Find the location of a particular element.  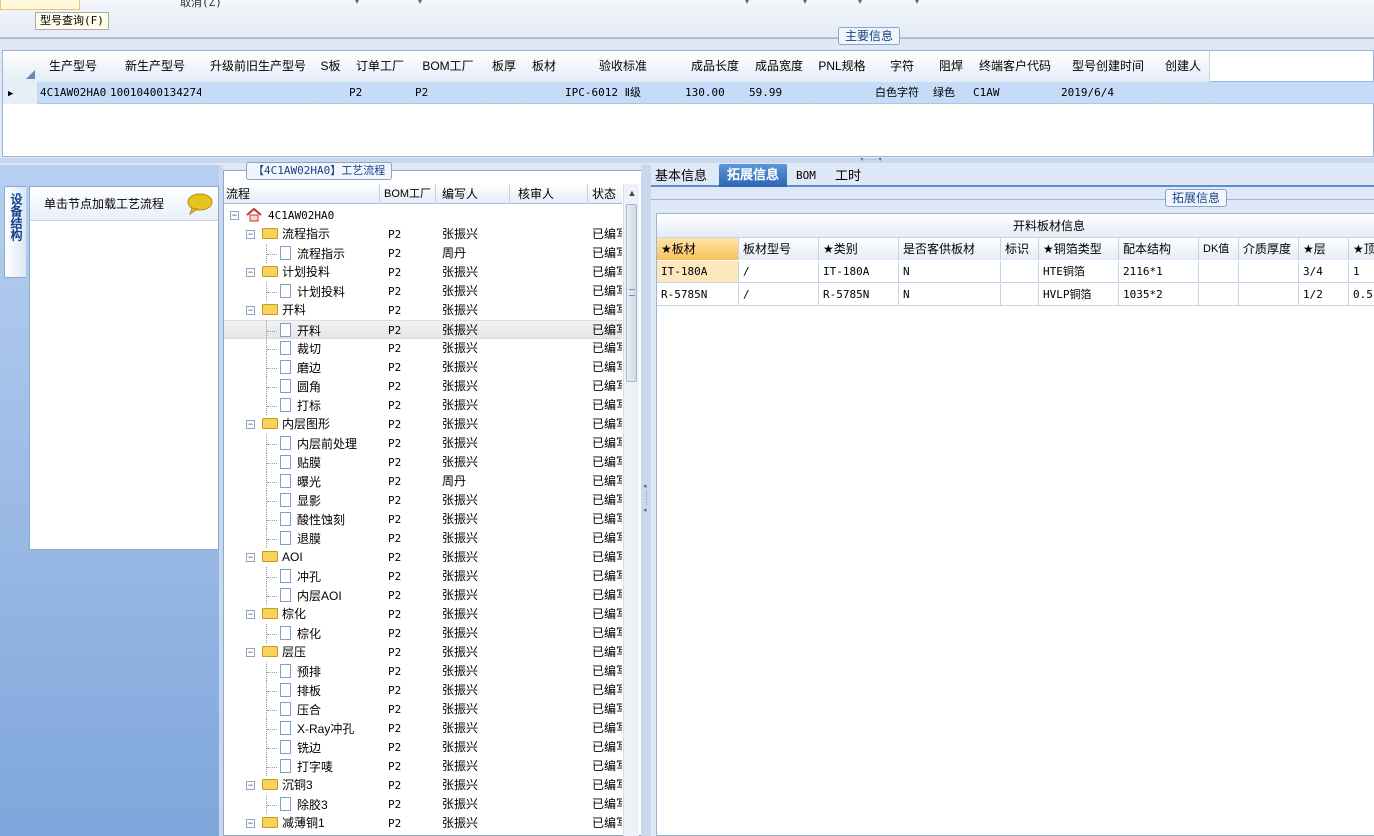

material-cell: N is located at coordinates (950, 272).